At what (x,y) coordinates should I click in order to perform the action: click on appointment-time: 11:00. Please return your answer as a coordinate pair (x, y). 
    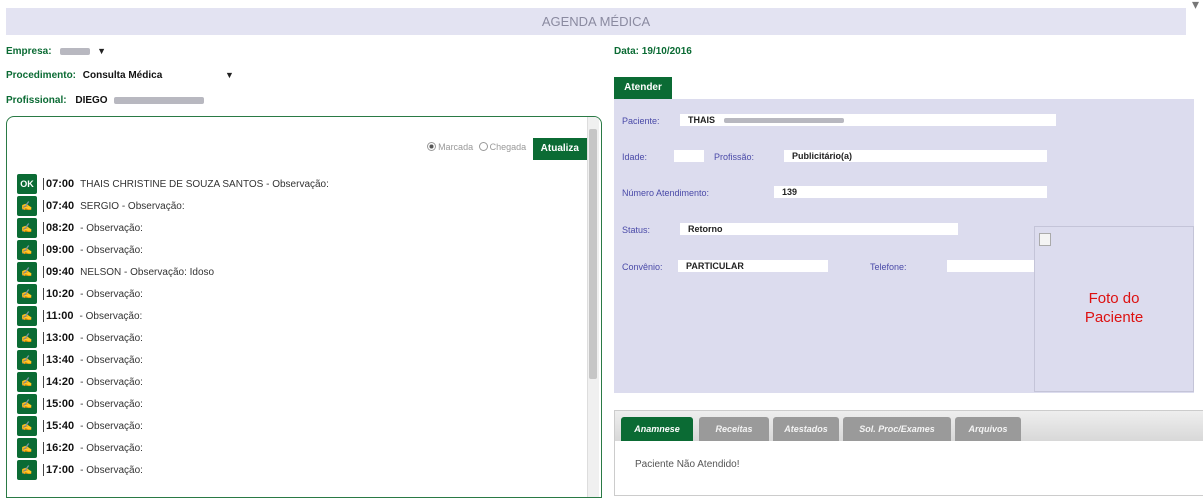
    Looking at the image, I should click on (58, 316).